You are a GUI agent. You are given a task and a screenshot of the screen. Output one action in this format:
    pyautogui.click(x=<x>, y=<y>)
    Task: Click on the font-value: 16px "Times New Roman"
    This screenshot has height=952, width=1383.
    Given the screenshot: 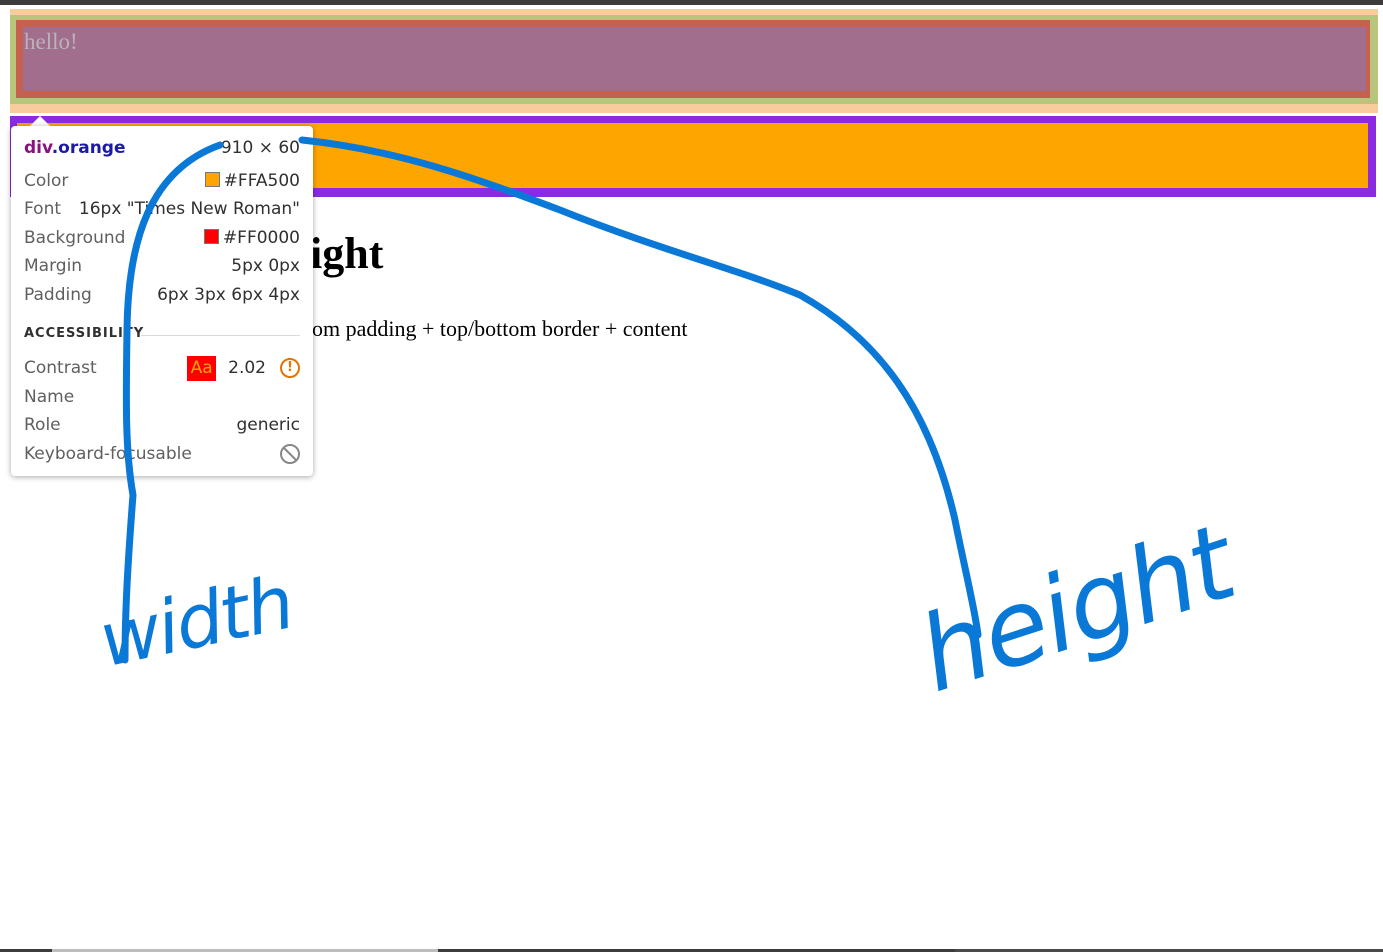 What is the action you would take?
    pyautogui.click(x=189, y=209)
    